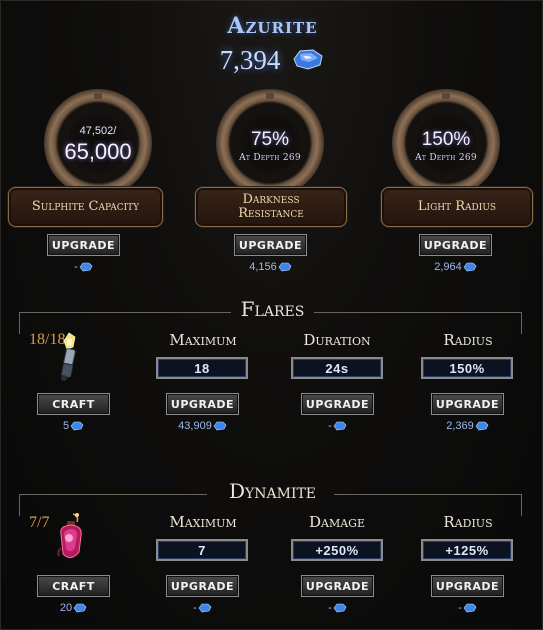  I want to click on flares-title: Flares, so click(272, 309).